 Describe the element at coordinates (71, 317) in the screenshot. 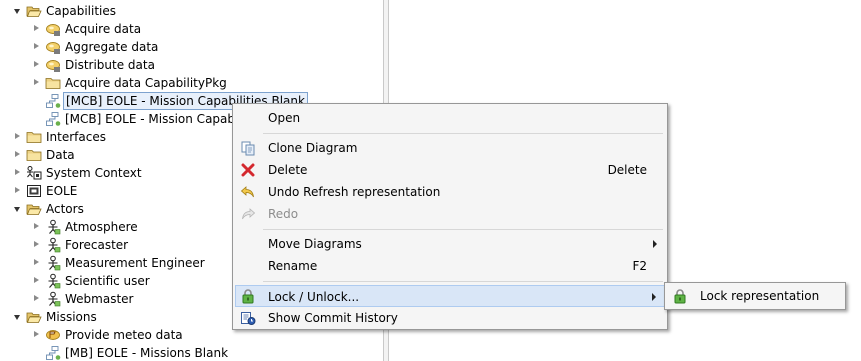

I see `tree-item-label: Missions` at that location.